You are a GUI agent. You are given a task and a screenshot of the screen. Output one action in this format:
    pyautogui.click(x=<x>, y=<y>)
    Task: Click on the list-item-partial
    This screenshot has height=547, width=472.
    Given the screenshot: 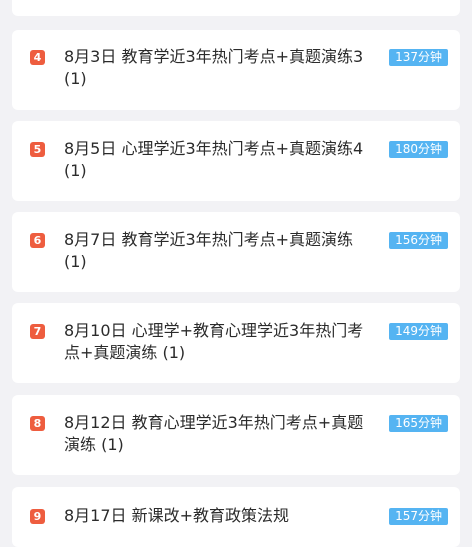 What is the action you would take?
    pyautogui.click(x=236, y=8)
    